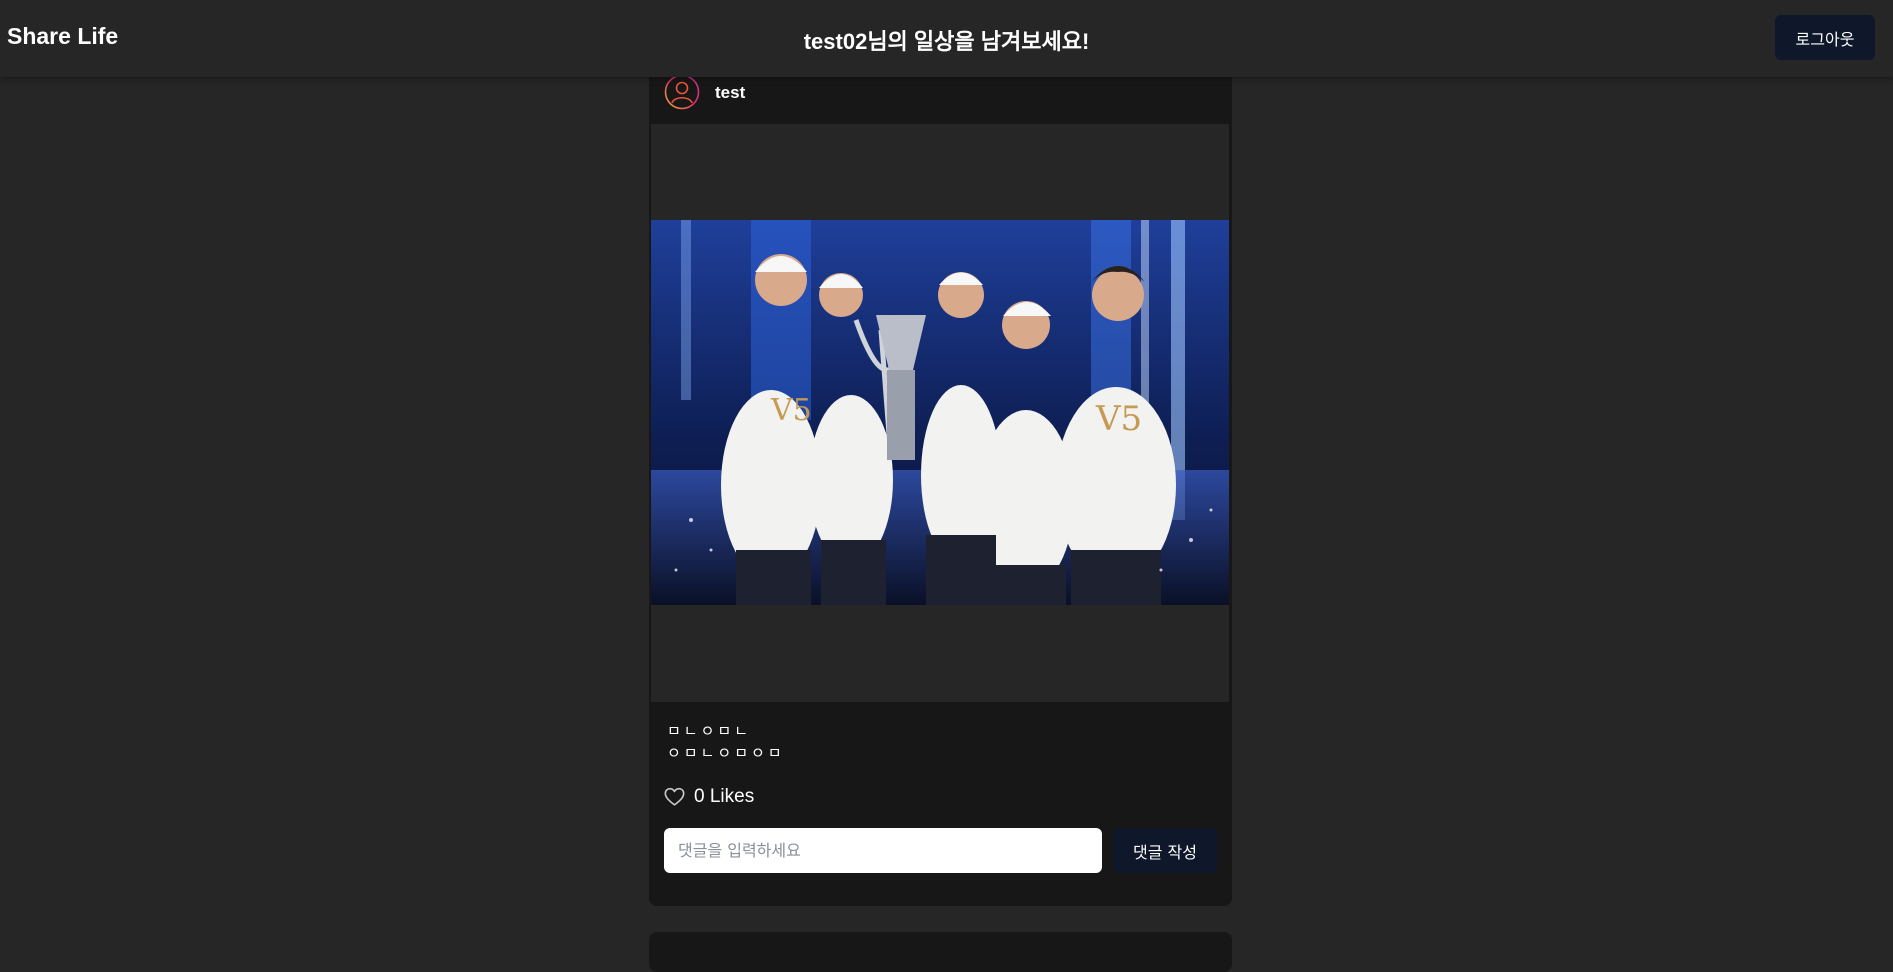 This screenshot has height=972, width=1893. Describe the element at coordinates (730, 93) in the screenshot. I see `post-author: test` at that location.